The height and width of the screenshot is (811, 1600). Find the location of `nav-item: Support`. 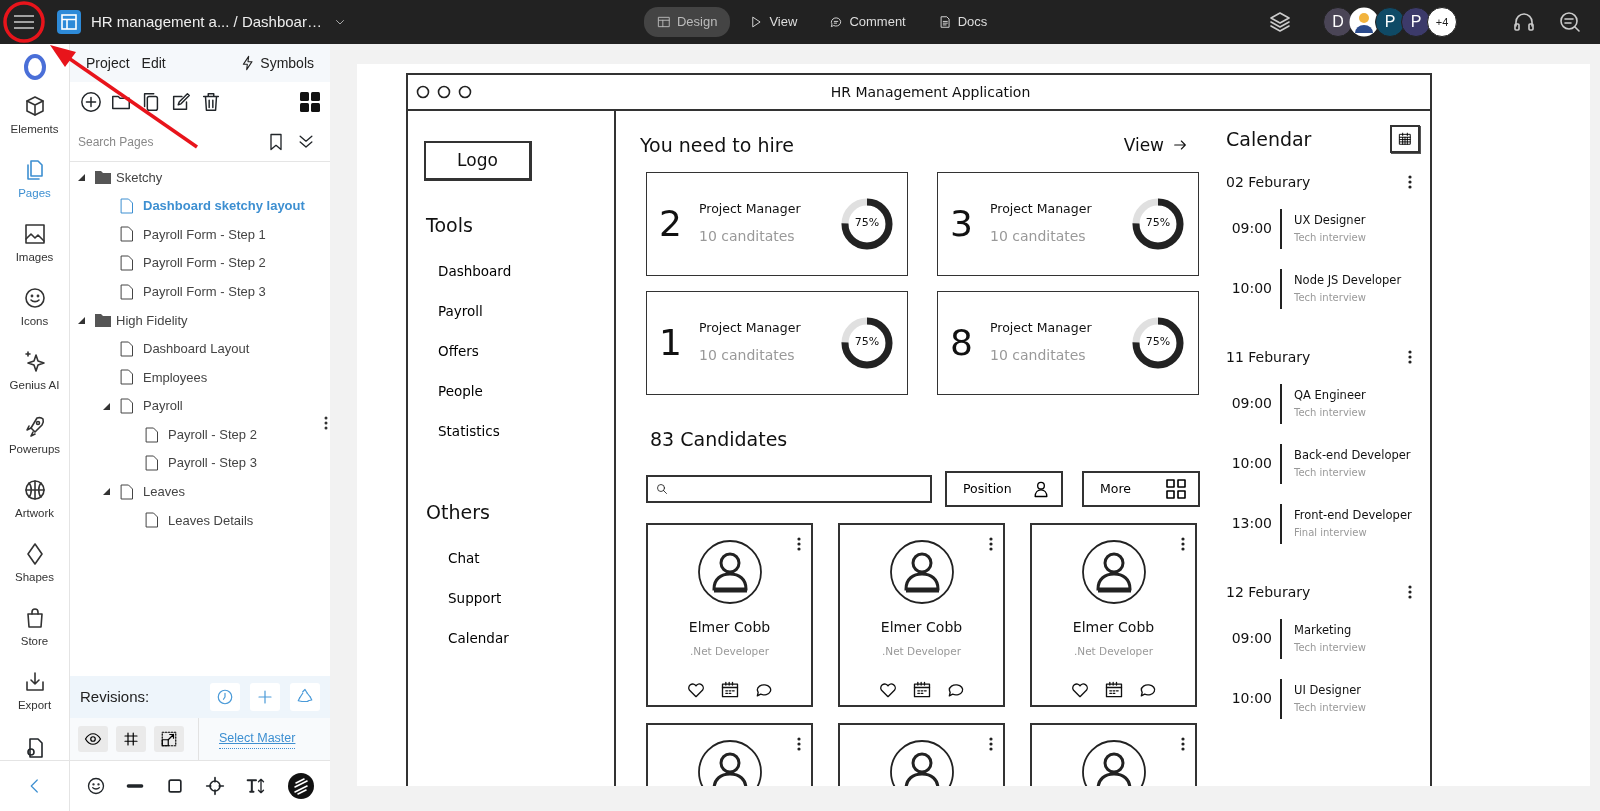

nav-item: Support is located at coordinates (466, 598).